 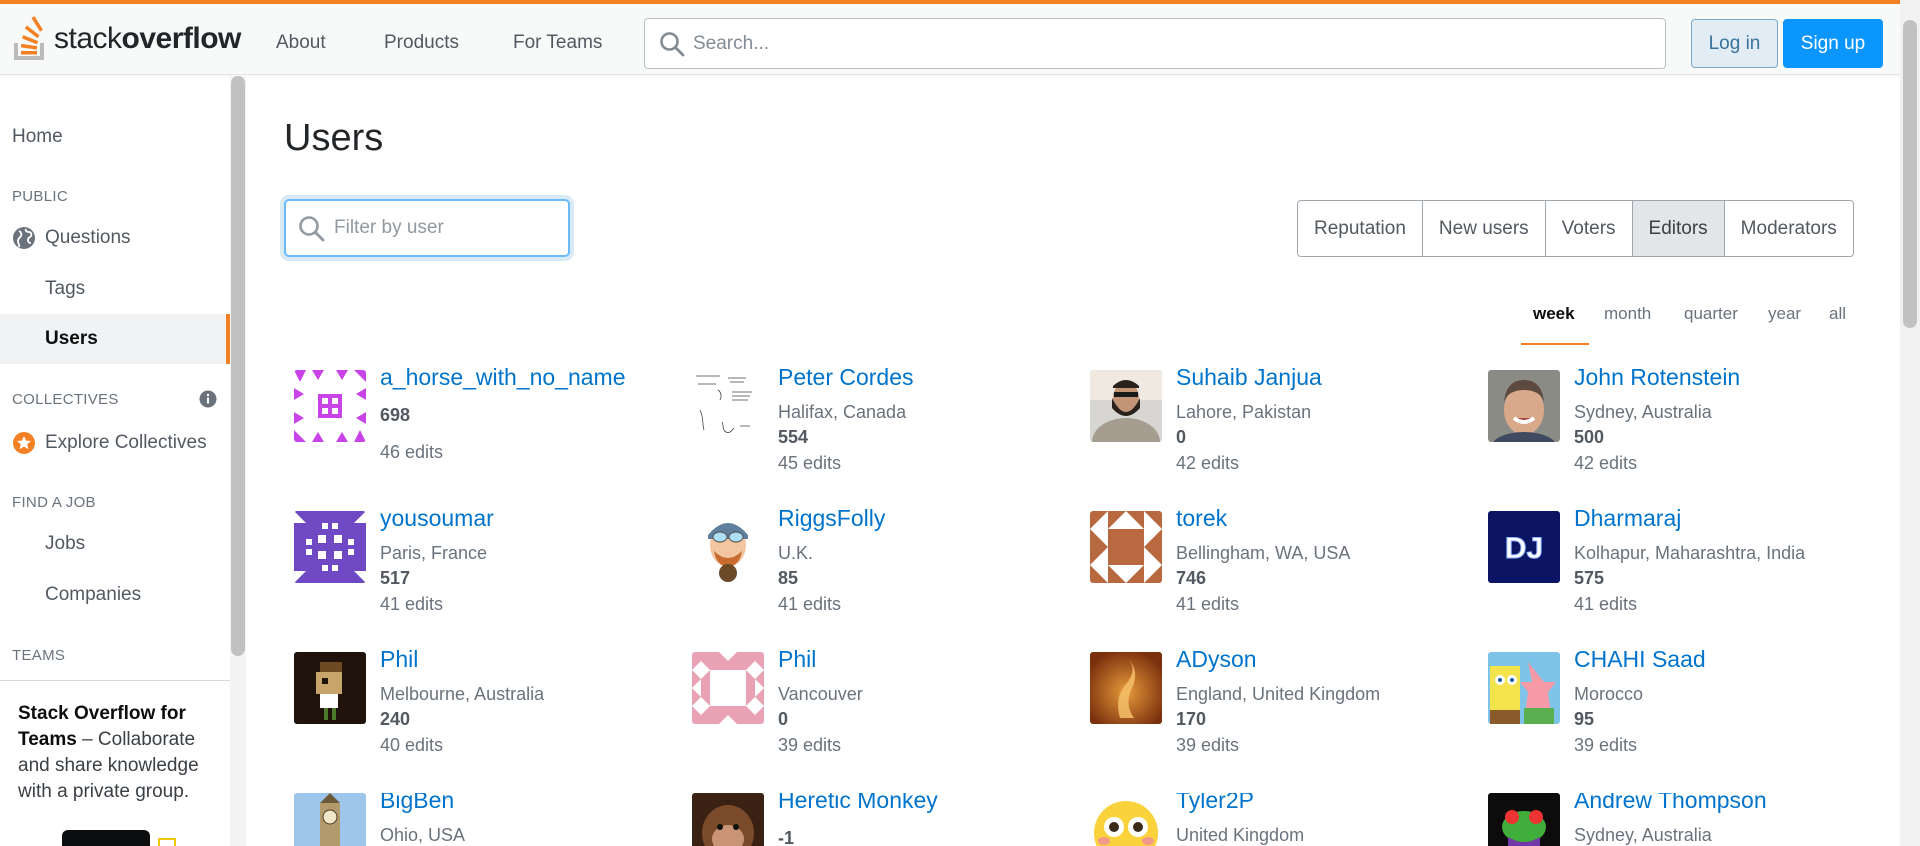 I want to click on user-name: BigBen, so click(x=417, y=803).